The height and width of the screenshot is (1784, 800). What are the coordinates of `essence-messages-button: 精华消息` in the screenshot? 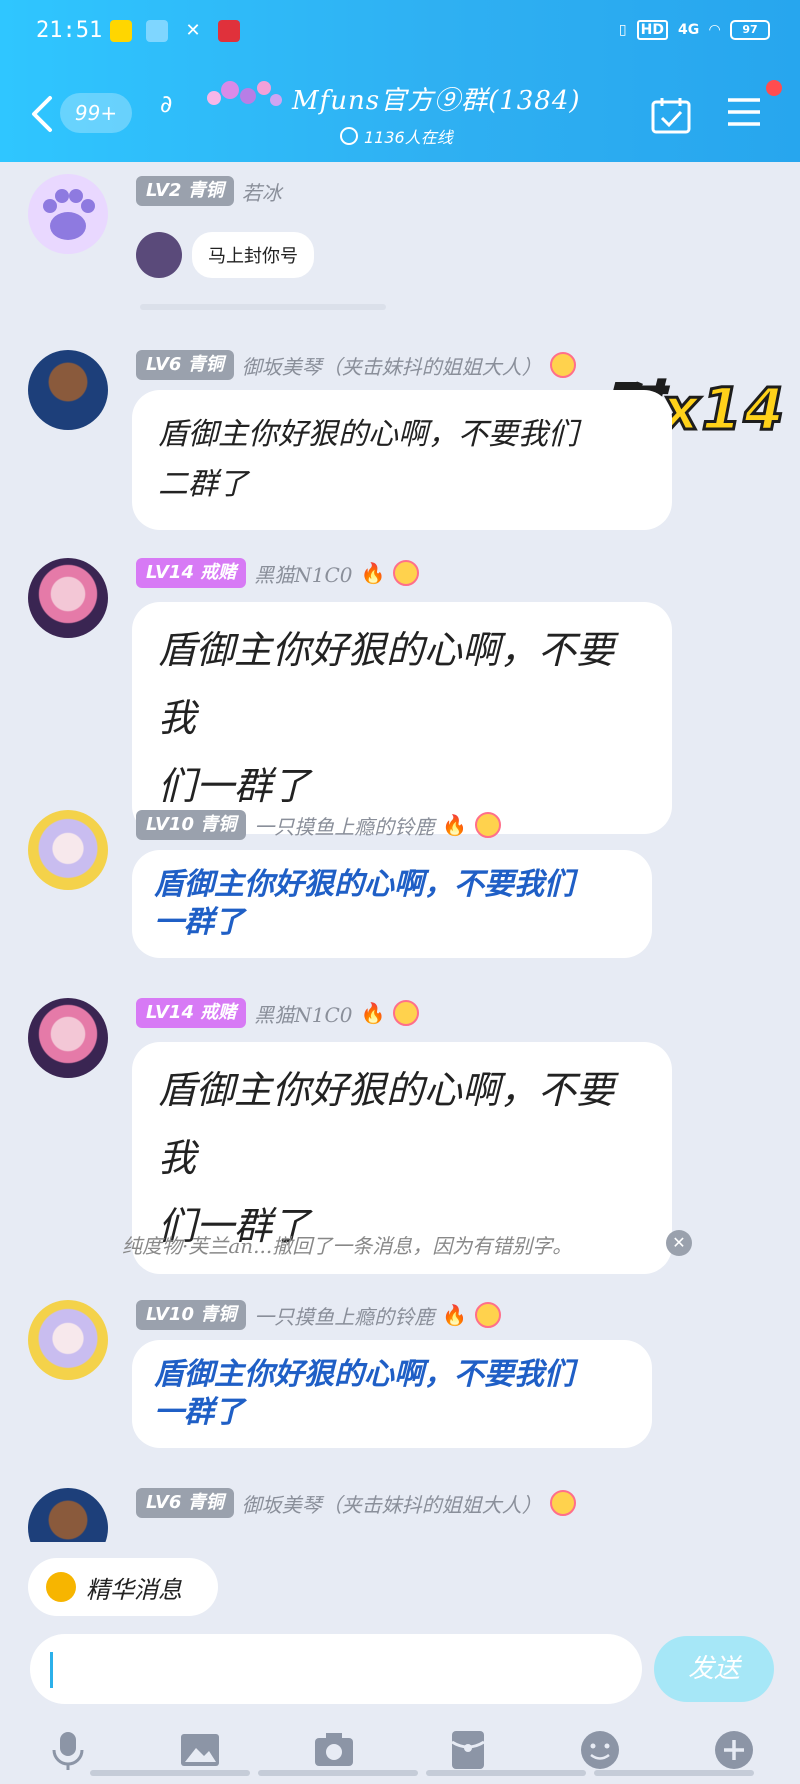 It's located at (123, 1587).